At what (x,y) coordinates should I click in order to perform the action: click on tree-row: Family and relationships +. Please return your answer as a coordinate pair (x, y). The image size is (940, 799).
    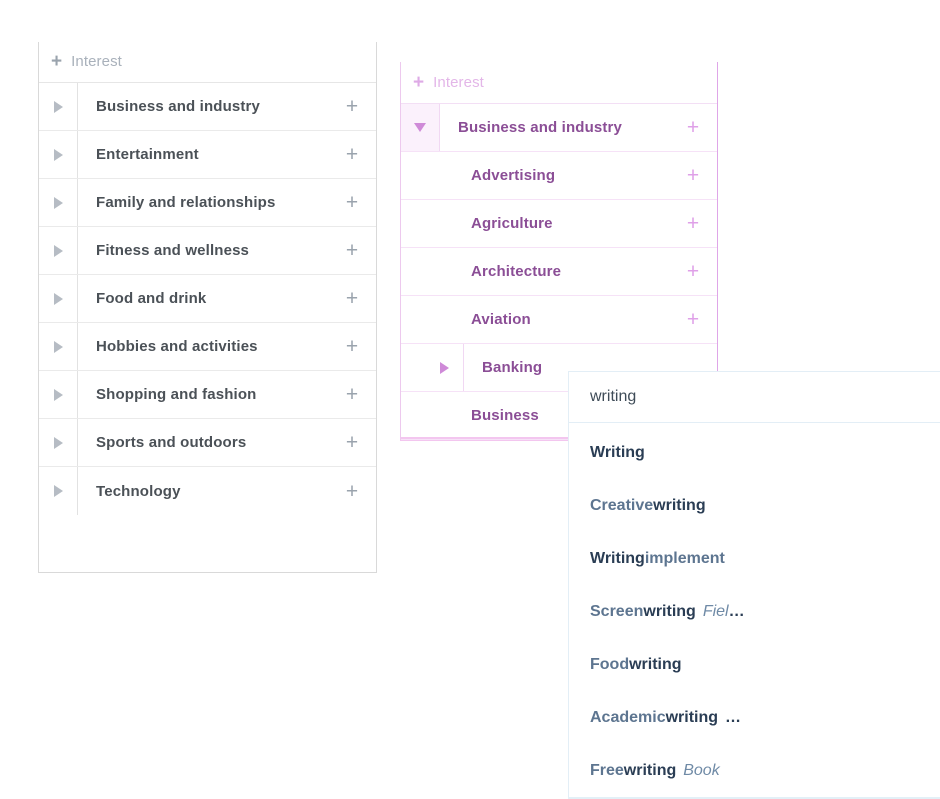
    Looking at the image, I should click on (207, 203).